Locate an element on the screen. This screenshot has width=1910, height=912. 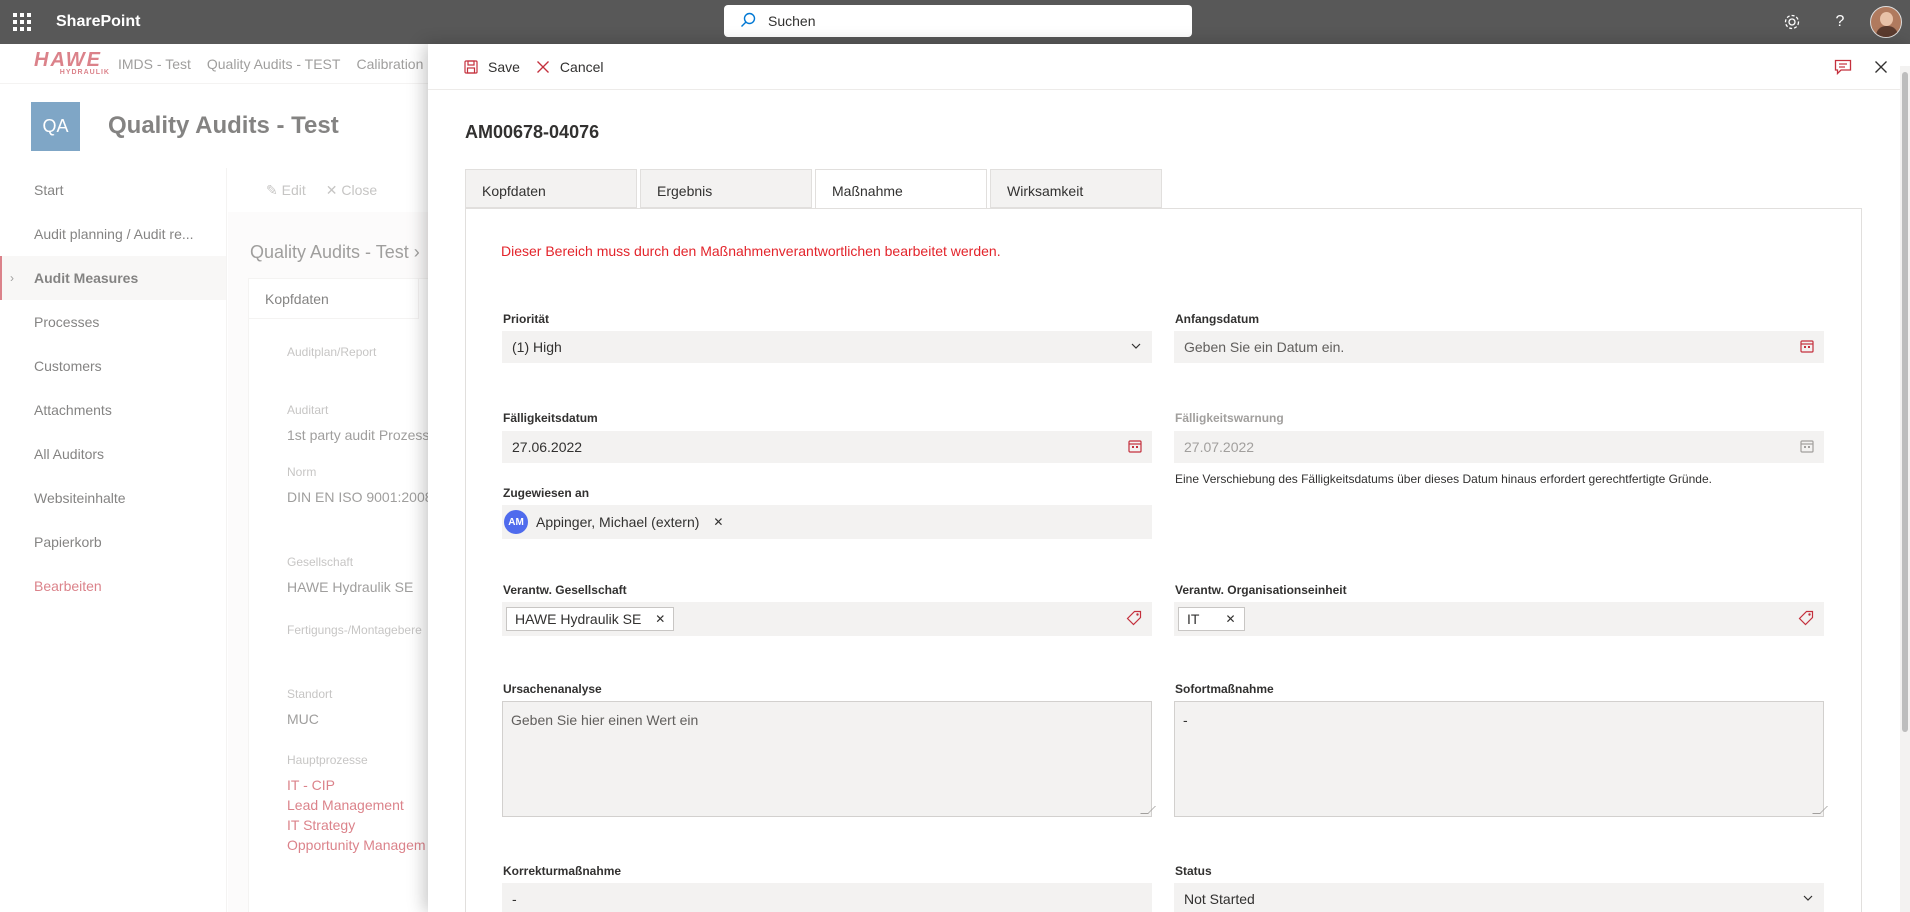
label-ursache: Ursachenanalyse is located at coordinates (552, 689).